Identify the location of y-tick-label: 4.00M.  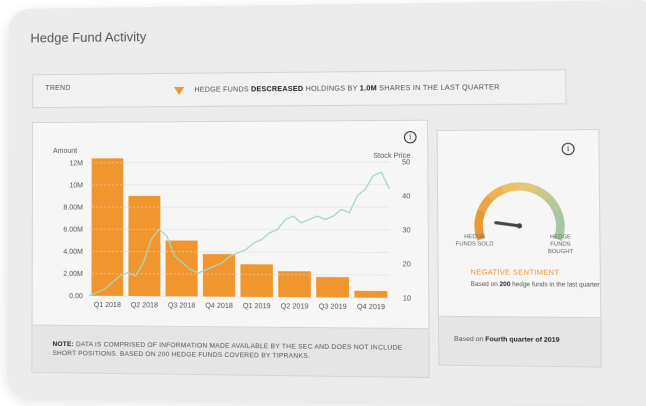
(73, 252).